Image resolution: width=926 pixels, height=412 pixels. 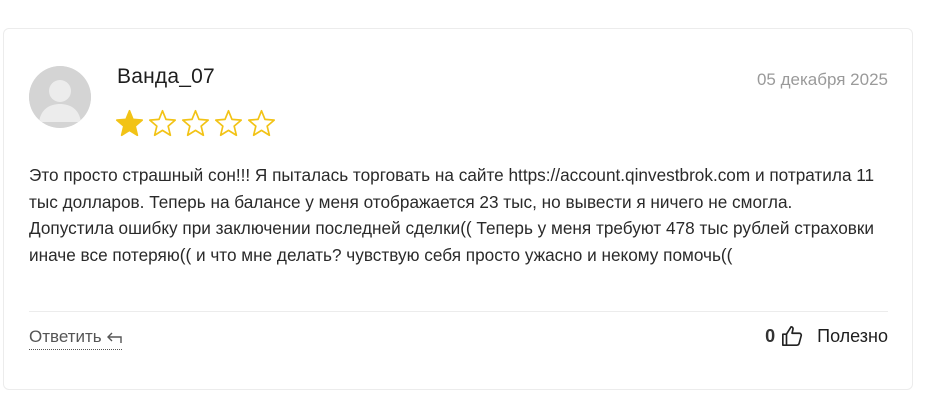 I want to click on reply-button: Ответить, so click(x=75, y=338).